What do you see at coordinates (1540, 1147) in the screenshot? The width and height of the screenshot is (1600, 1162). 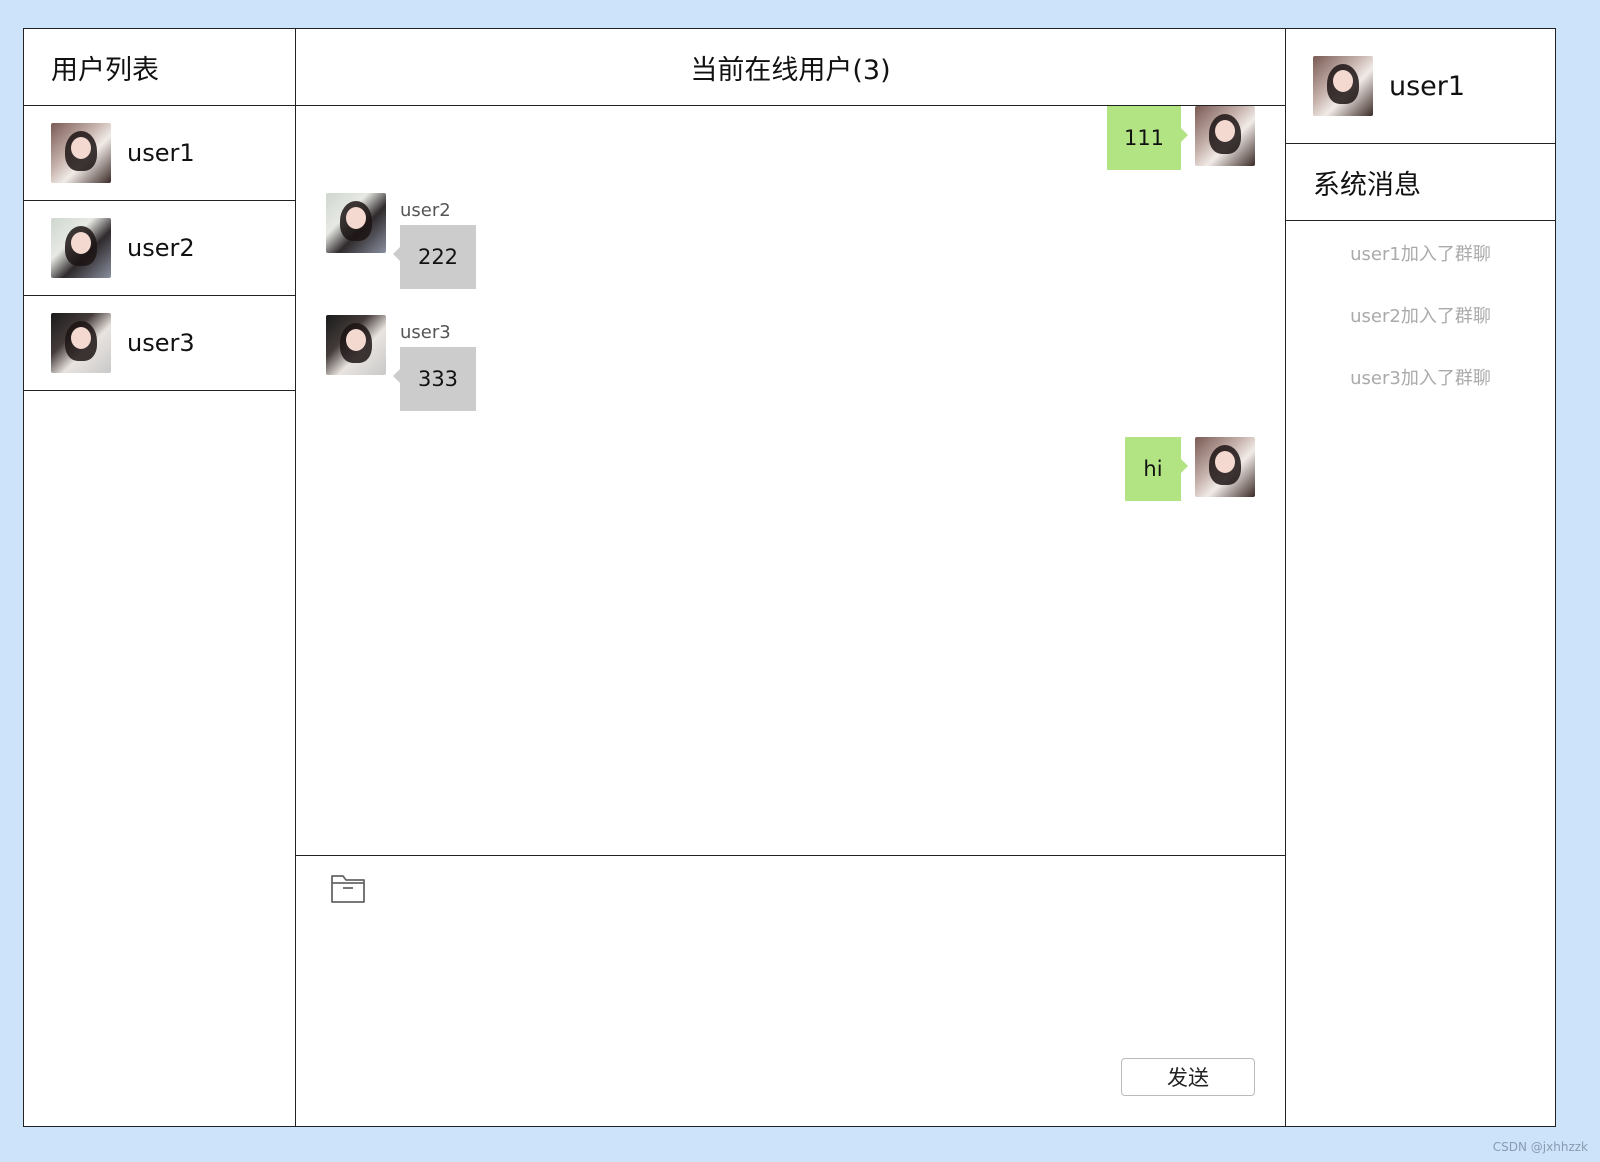 I see `watermark: CSDN @jxhhzzk` at bounding box center [1540, 1147].